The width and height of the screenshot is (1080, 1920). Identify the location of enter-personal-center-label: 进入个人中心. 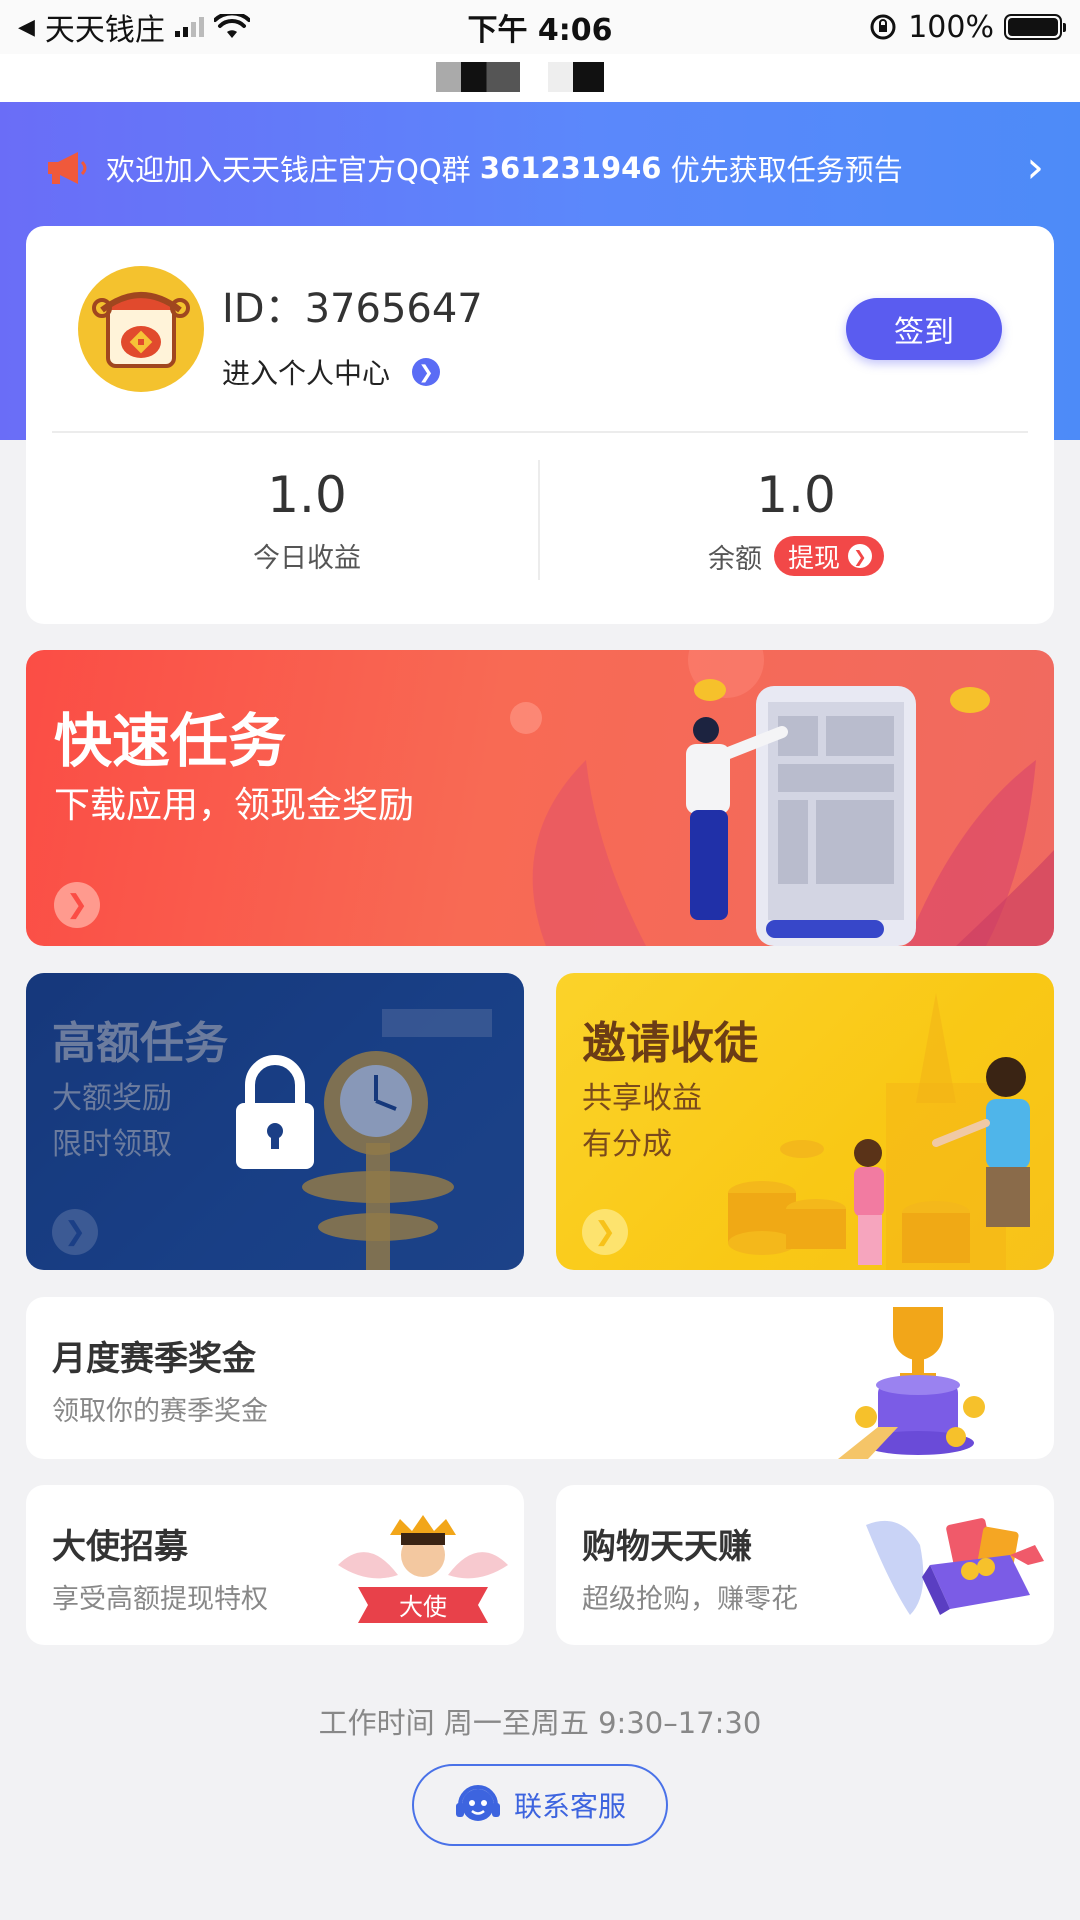
(306, 373).